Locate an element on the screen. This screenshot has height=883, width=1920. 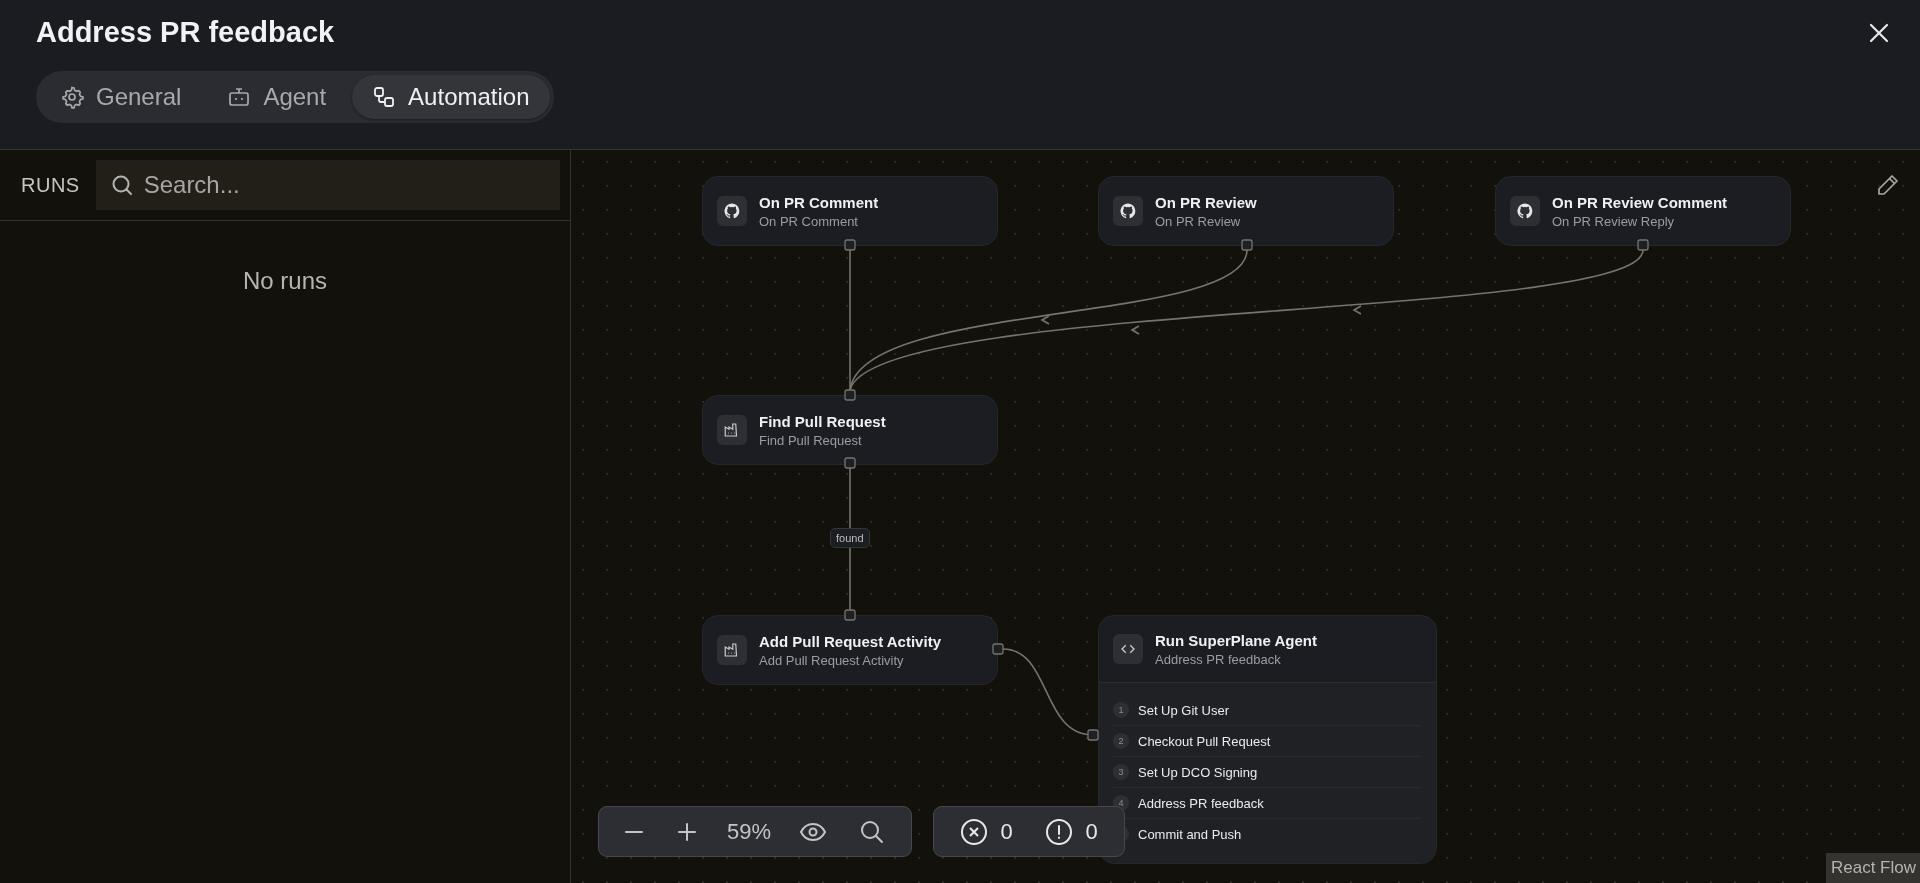
node-title: Find Pull Request is located at coordinates (822, 421).